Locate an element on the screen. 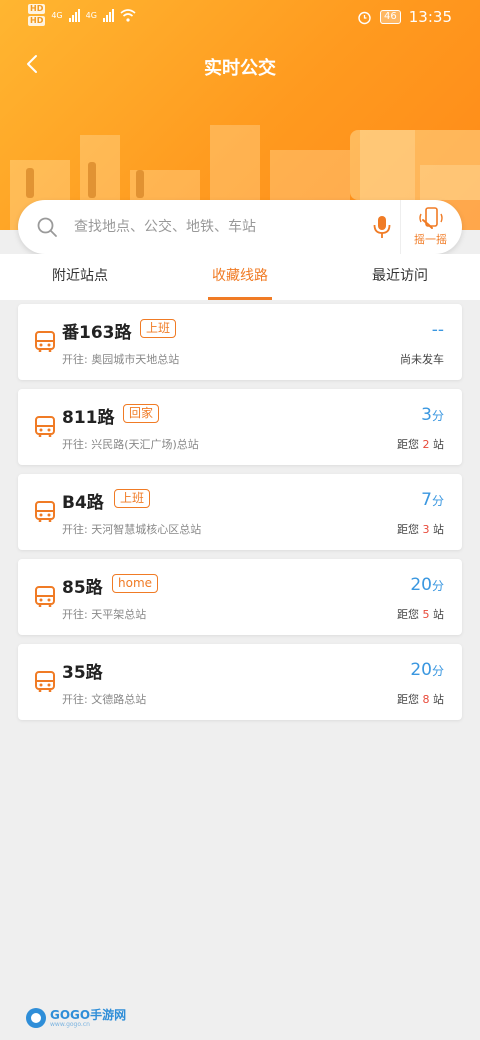  battery-icon: 46 is located at coordinates (390, 17).